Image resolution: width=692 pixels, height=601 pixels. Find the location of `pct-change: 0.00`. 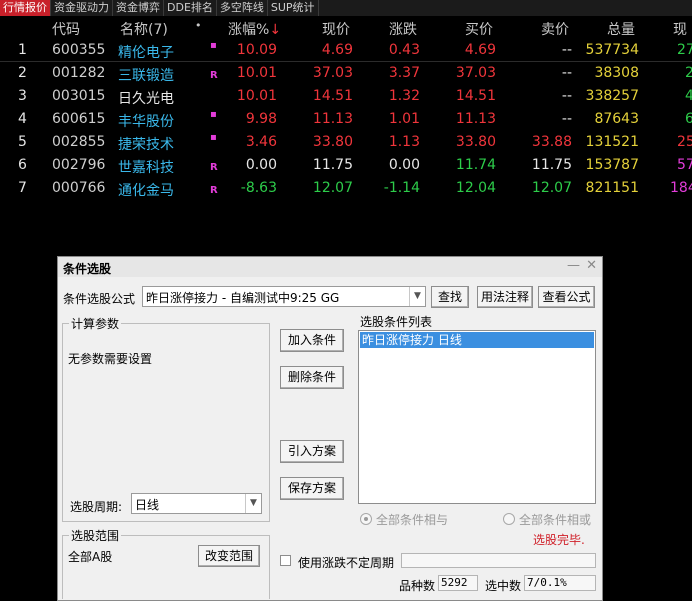

pct-change: 0.00 is located at coordinates (261, 165).